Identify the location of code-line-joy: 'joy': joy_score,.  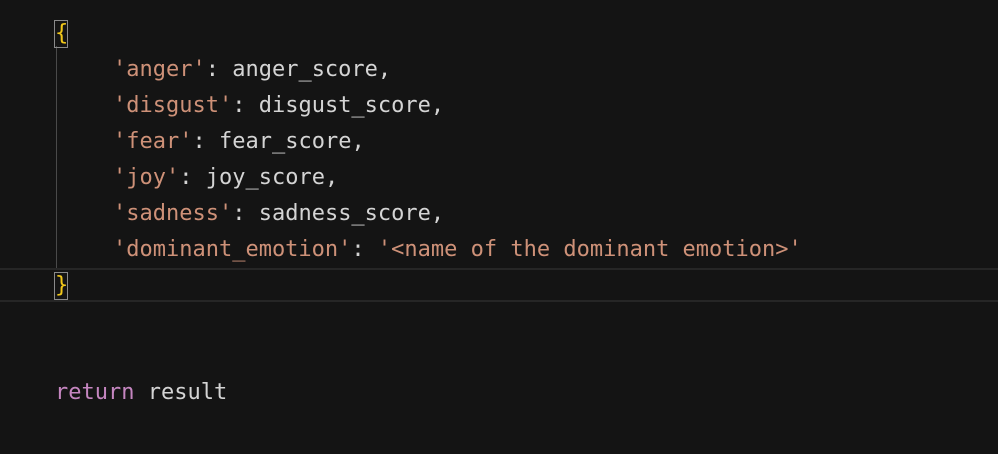
(499, 178).